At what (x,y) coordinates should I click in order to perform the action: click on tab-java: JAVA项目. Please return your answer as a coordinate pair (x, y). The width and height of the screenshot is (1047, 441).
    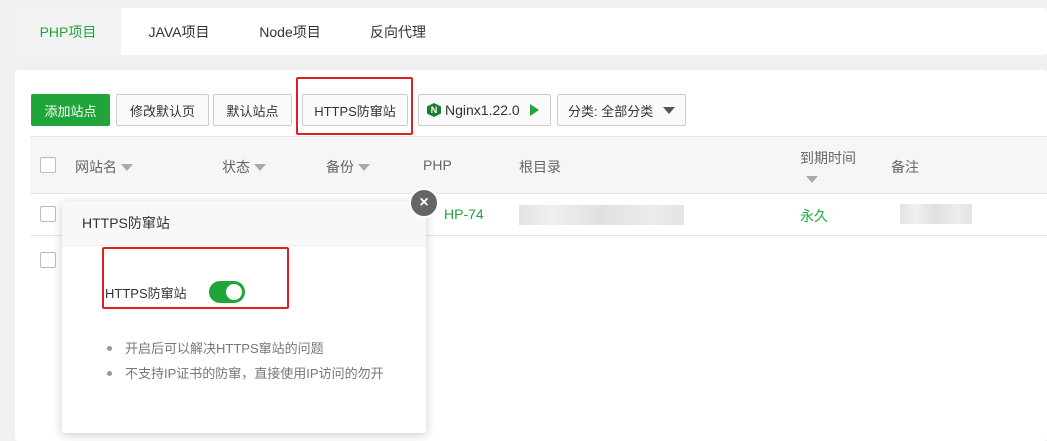
    Looking at the image, I should click on (179, 31).